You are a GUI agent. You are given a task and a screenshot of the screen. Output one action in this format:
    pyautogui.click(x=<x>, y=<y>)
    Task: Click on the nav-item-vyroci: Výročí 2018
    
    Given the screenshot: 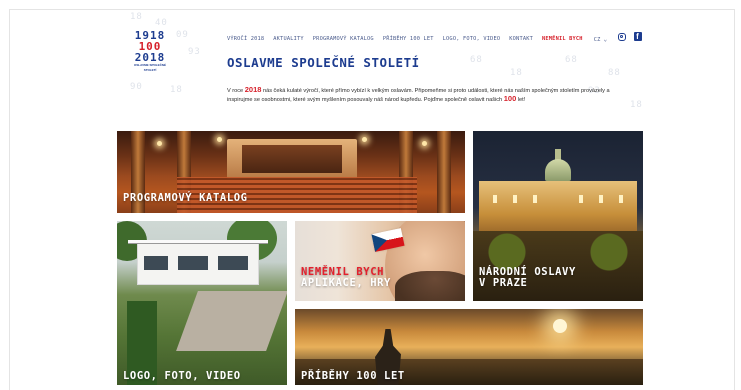 What is the action you would take?
    pyautogui.click(x=245, y=39)
    